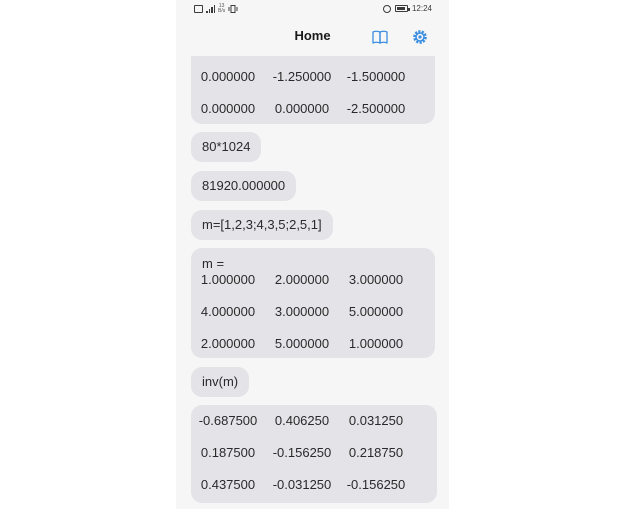 The image size is (636, 509). Describe the element at coordinates (213, 263) in the screenshot. I see `matrix-label: m =` at that location.